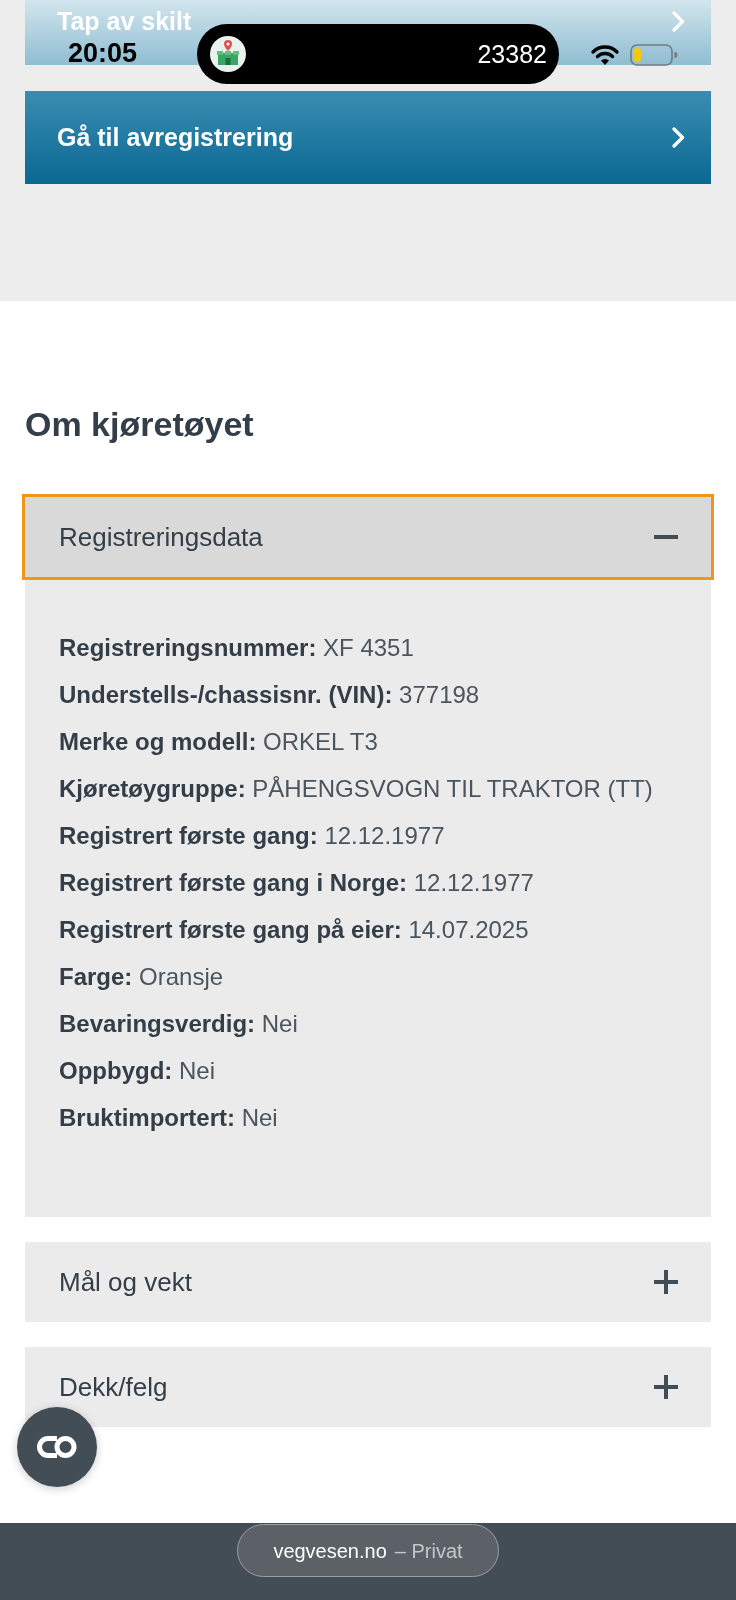 This screenshot has height=1600, width=736. I want to click on field-label: Registrert første gang:, so click(188, 835).